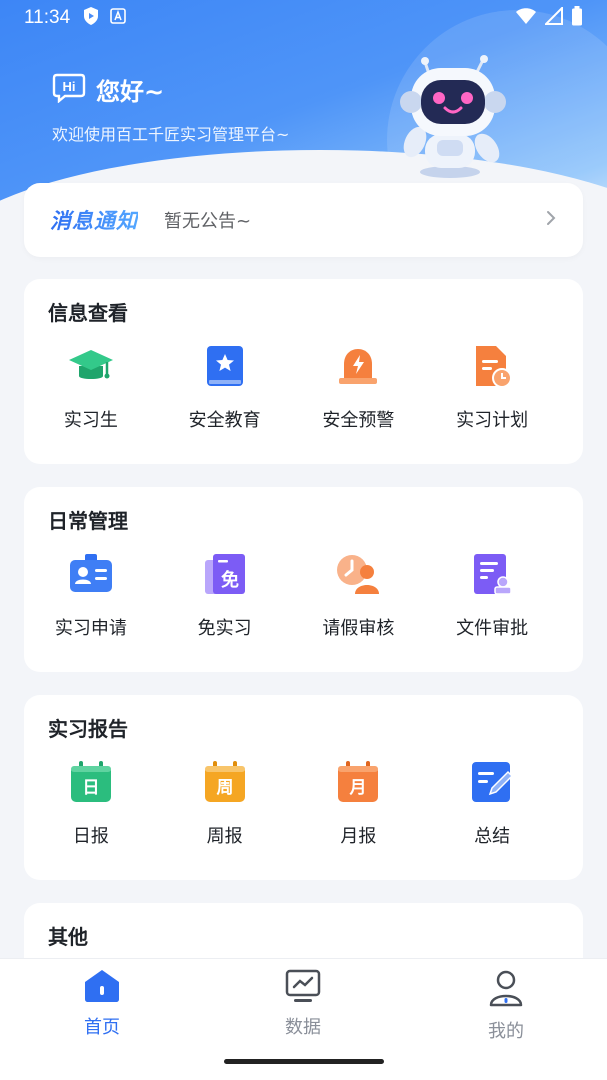 Image resolution: width=607 pixels, height=1080 pixels. What do you see at coordinates (492, 782) in the screenshot?
I see `edit-summary-icon` at bounding box center [492, 782].